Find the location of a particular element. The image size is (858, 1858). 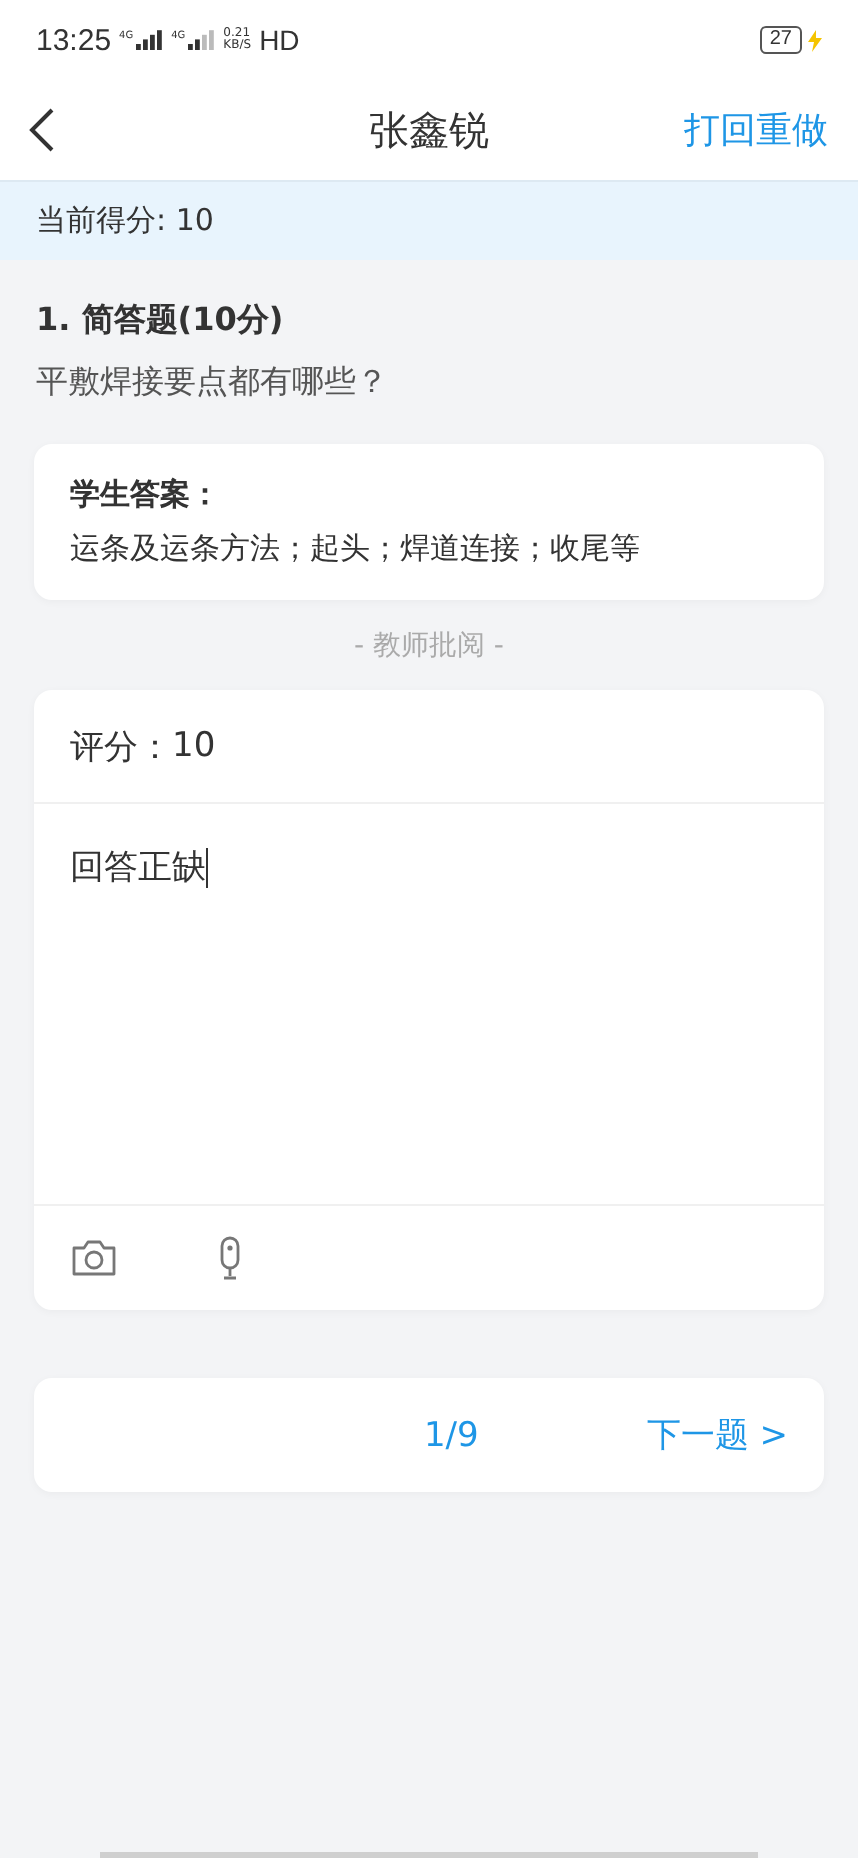

score-value: 10 is located at coordinates (194, 746).